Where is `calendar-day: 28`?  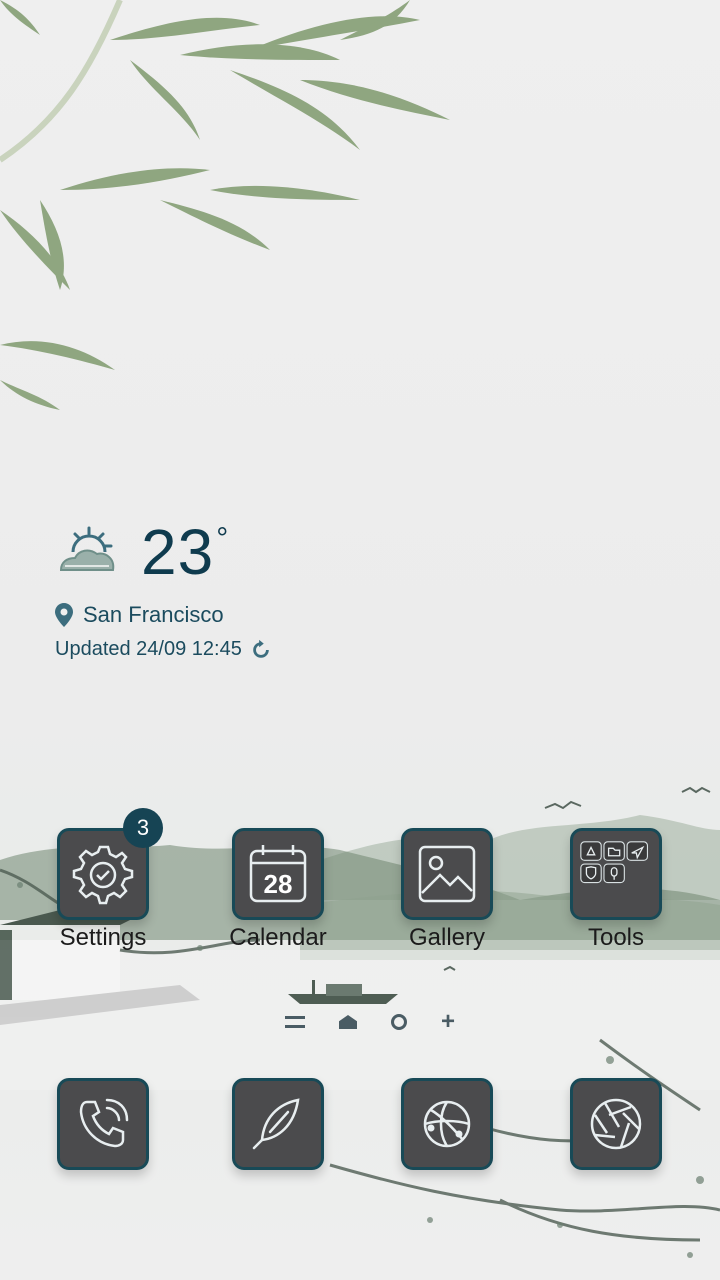
calendar-day: 28 is located at coordinates (278, 884).